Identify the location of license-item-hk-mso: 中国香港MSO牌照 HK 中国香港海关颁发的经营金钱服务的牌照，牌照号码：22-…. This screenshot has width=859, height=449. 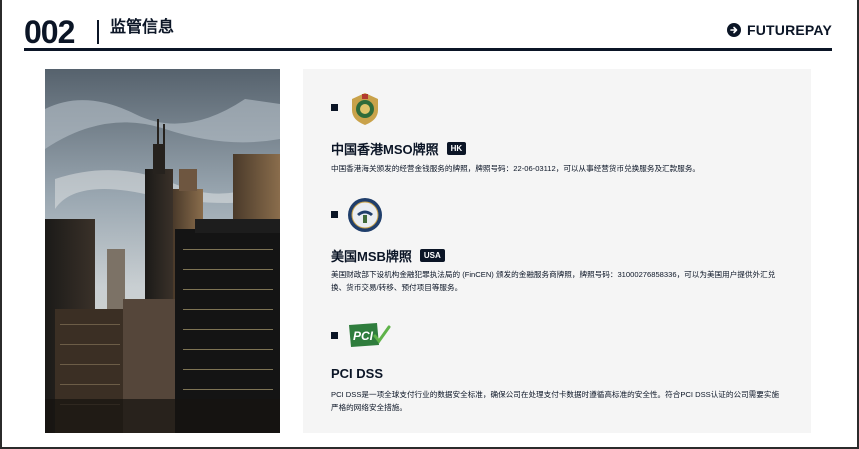
(561, 141).